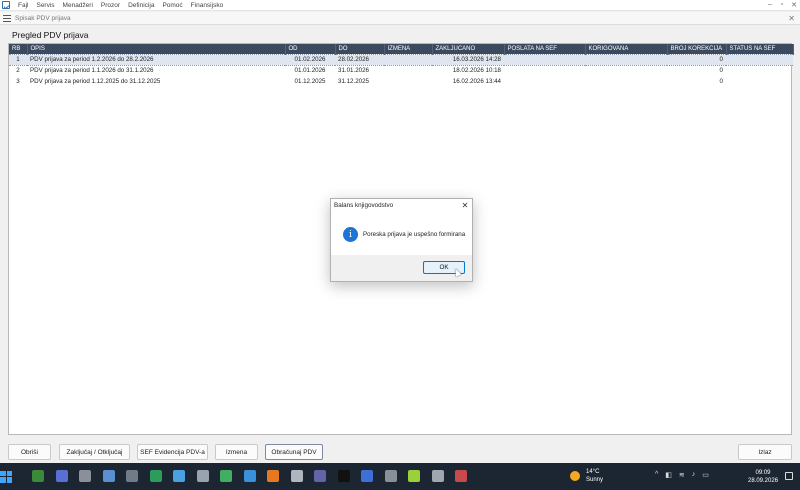  Describe the element at coordinates (7, 18) in the screenshot. I see `list-icon` at that location.